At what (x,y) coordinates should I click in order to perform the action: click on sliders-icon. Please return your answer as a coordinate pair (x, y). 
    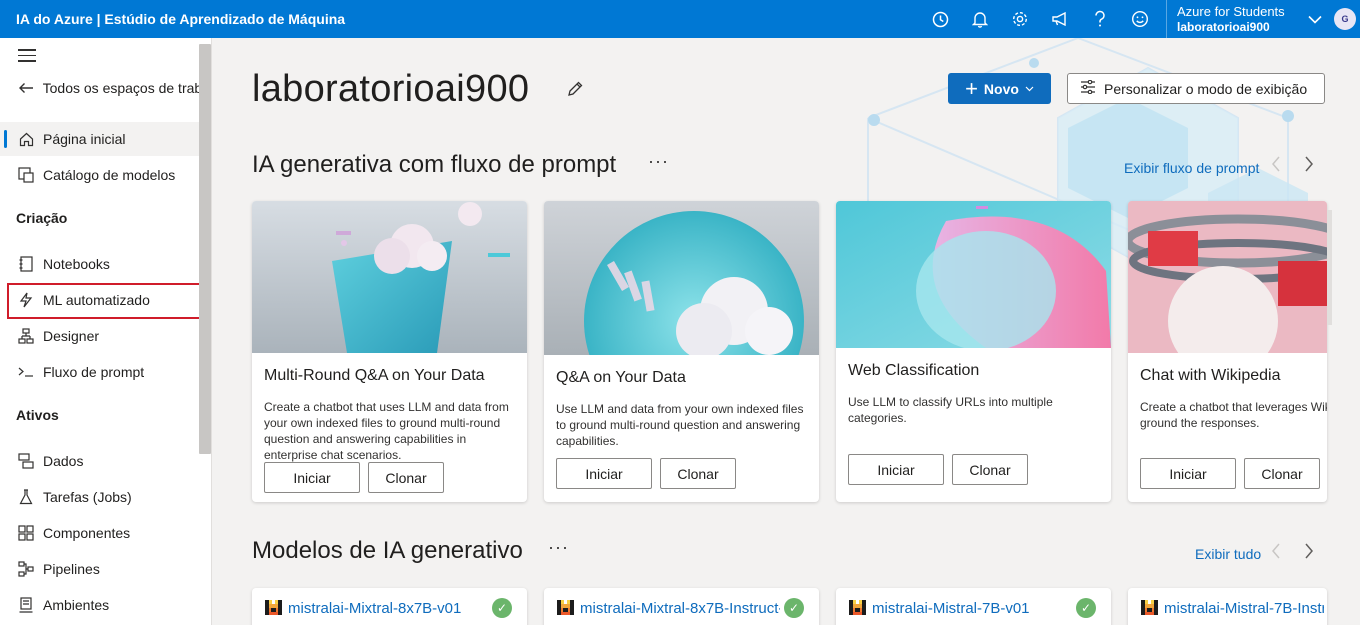
    Looking at the image, I should click on (1088, 88).